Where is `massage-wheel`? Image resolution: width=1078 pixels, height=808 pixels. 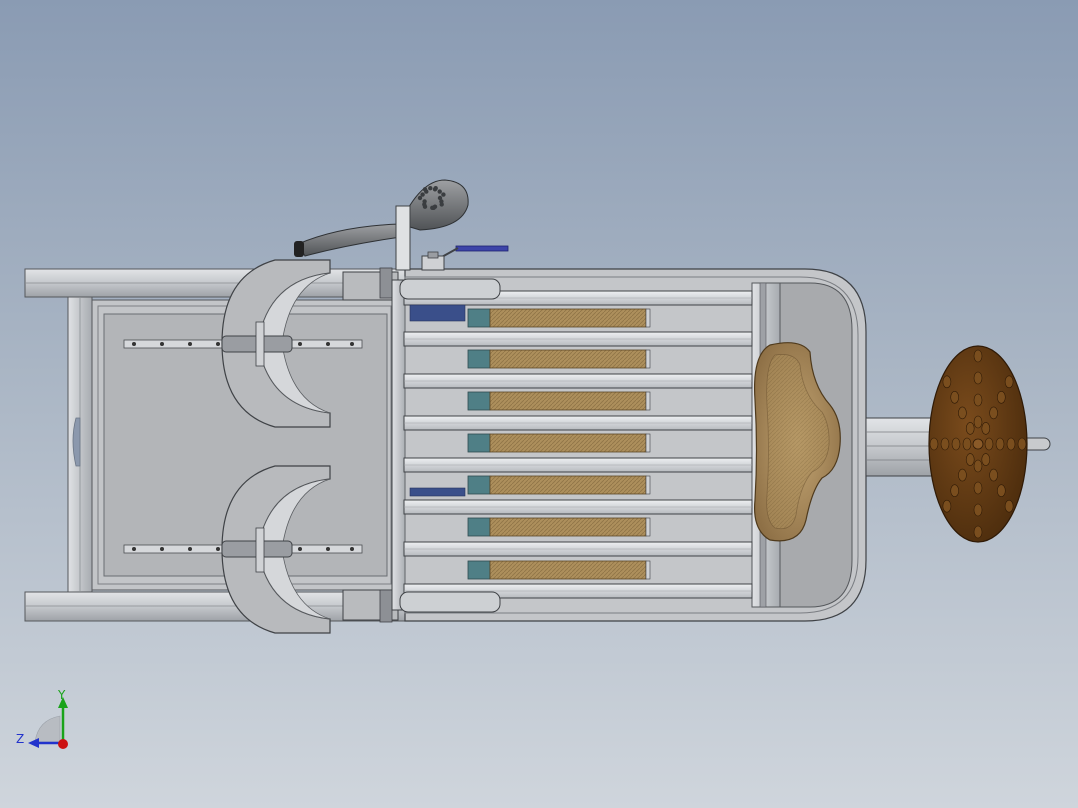 massage-wheel is located at coordinates (978, 444).